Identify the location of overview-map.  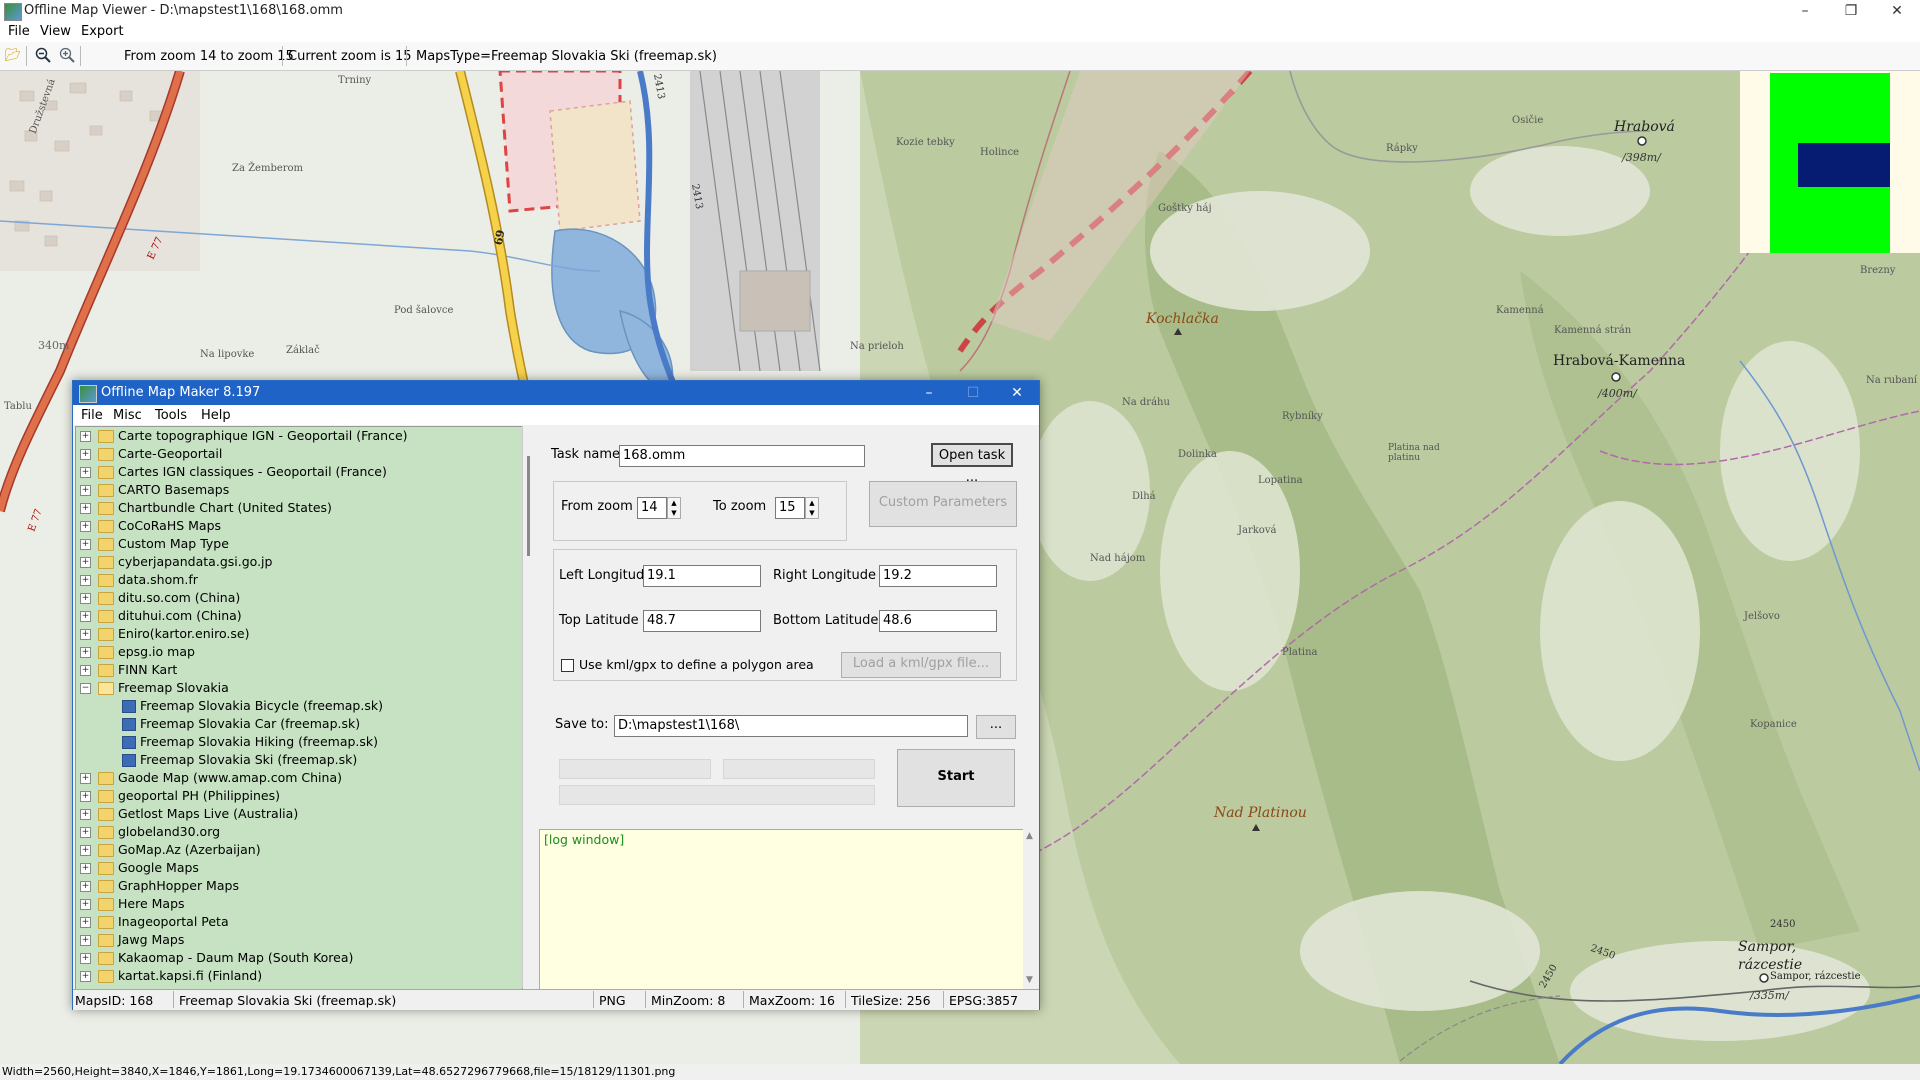
(1830, 162).